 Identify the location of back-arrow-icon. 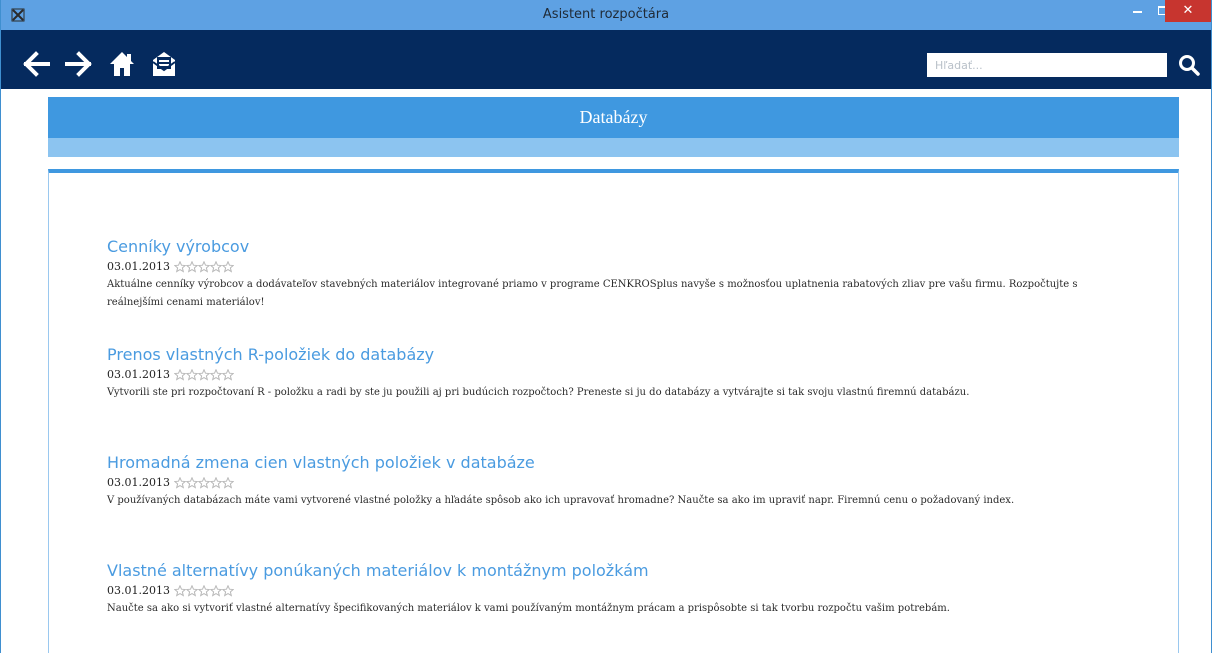
(36, 64).